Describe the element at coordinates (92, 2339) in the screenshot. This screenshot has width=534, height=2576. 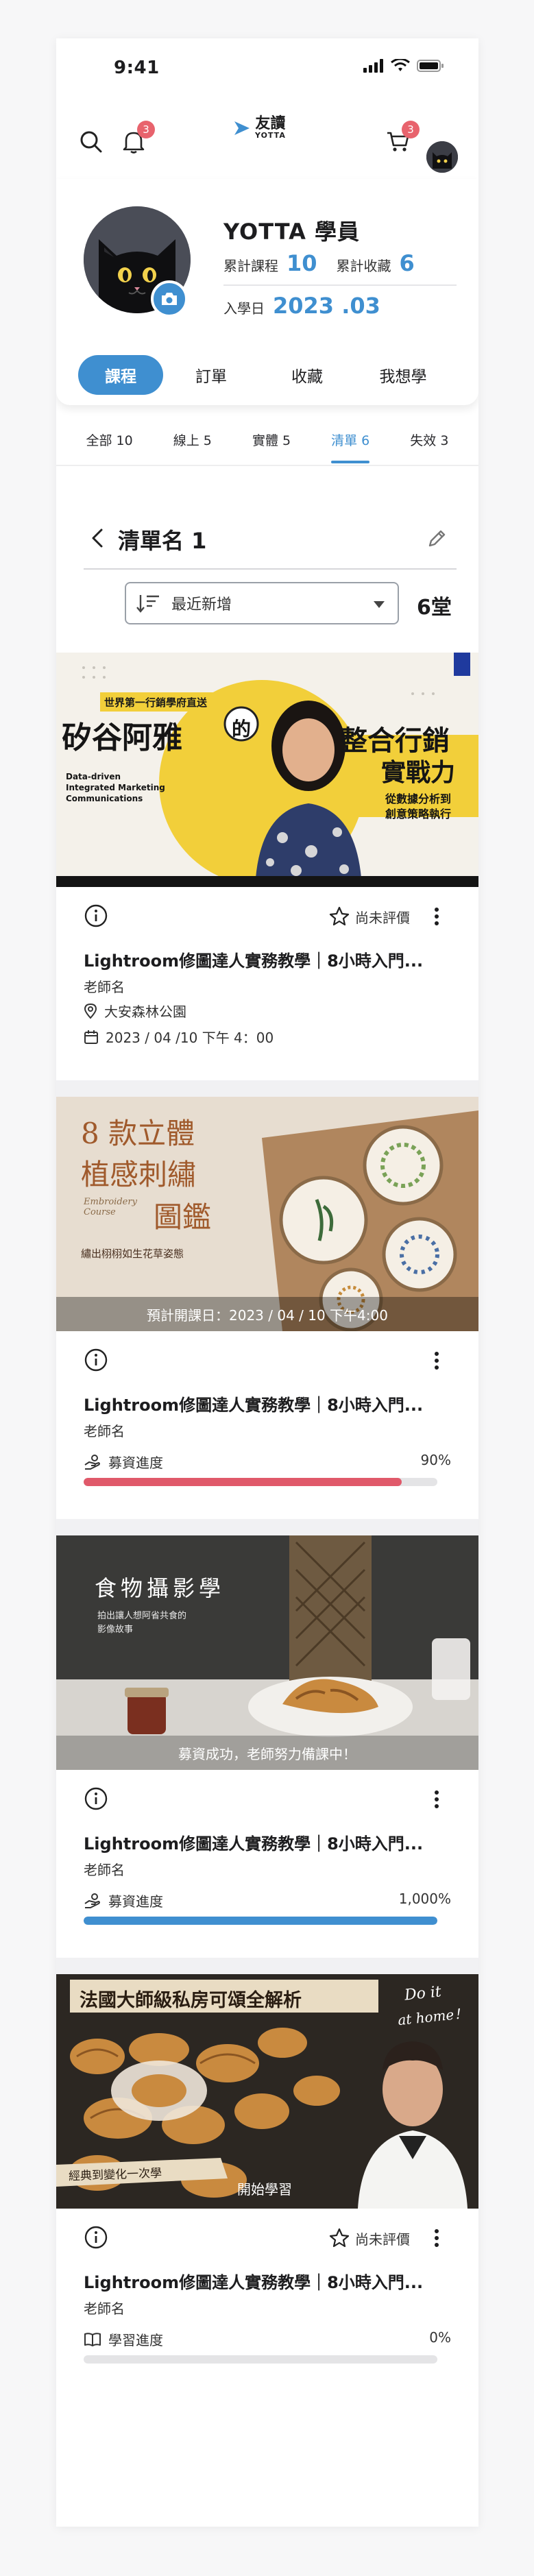
I see `book-icon` at that location.